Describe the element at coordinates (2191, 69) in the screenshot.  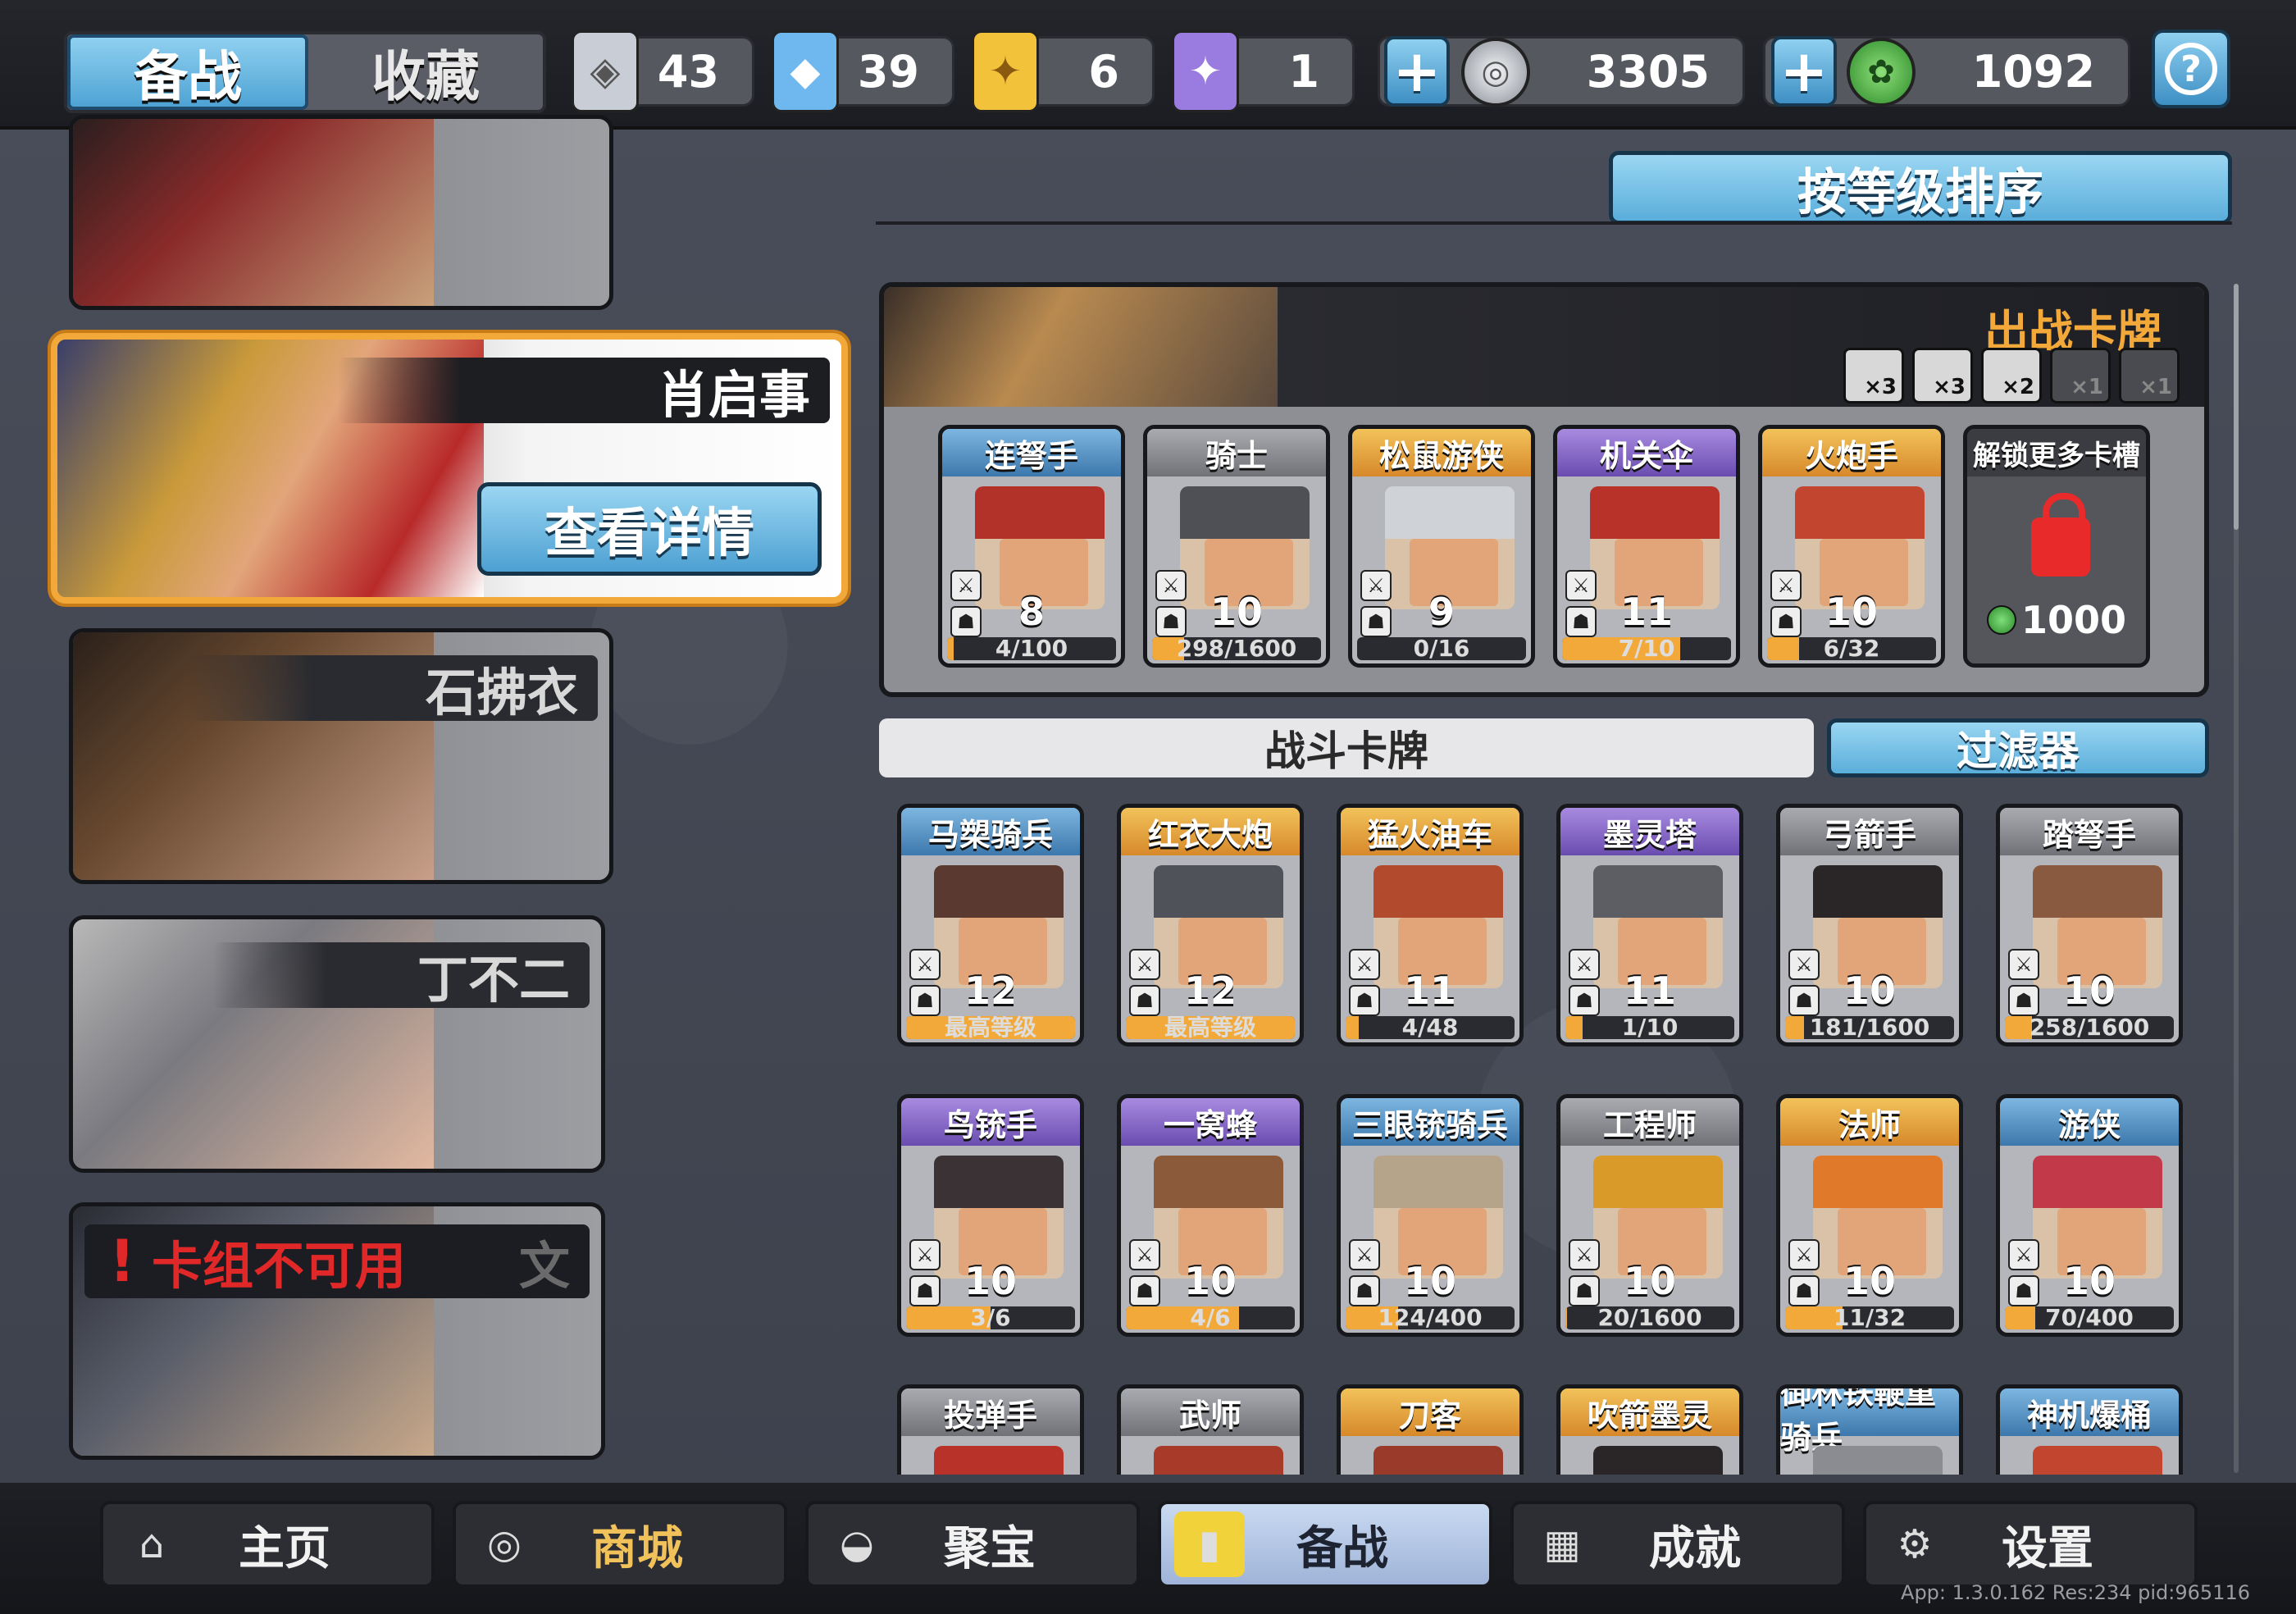
I see `help-button: ?` at that location.